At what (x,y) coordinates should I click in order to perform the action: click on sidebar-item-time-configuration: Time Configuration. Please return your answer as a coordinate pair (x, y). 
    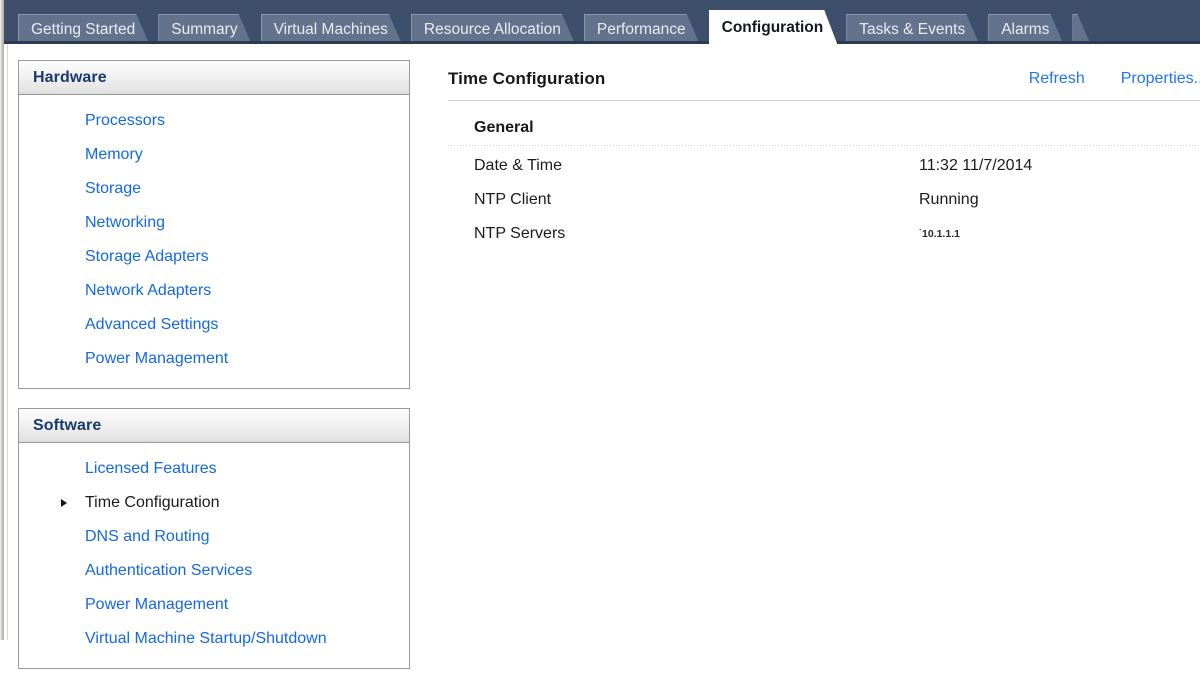
    Looking at the image, I should click on (214, 503).